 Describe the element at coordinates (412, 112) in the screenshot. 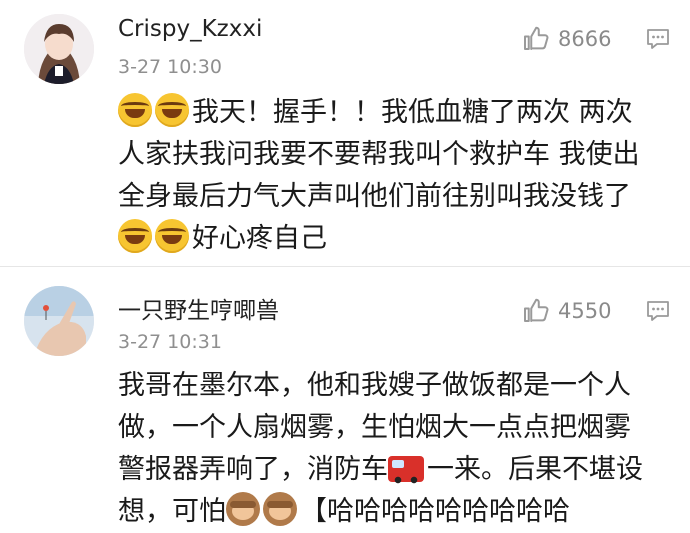

I see `comment-line-text: 我天！握手！！我低血糖了两次 两次` at that location.